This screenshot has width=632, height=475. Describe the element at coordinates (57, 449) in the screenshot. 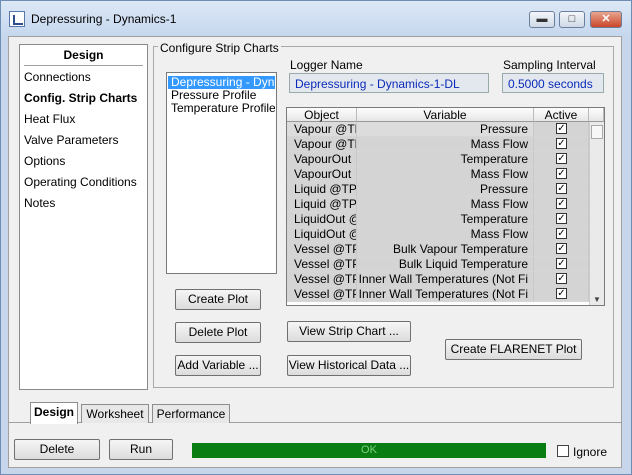

I see `delete-button: Delete` at that location.